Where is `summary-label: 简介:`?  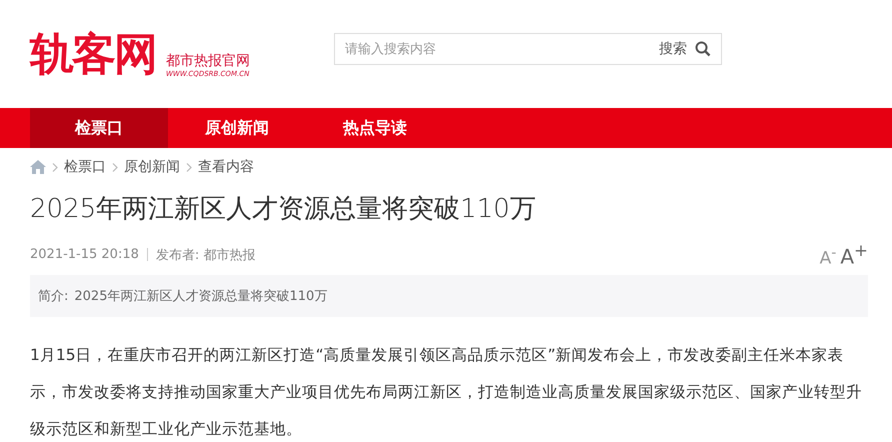
summary-label: 简介: is located at coordinates (53, 296).